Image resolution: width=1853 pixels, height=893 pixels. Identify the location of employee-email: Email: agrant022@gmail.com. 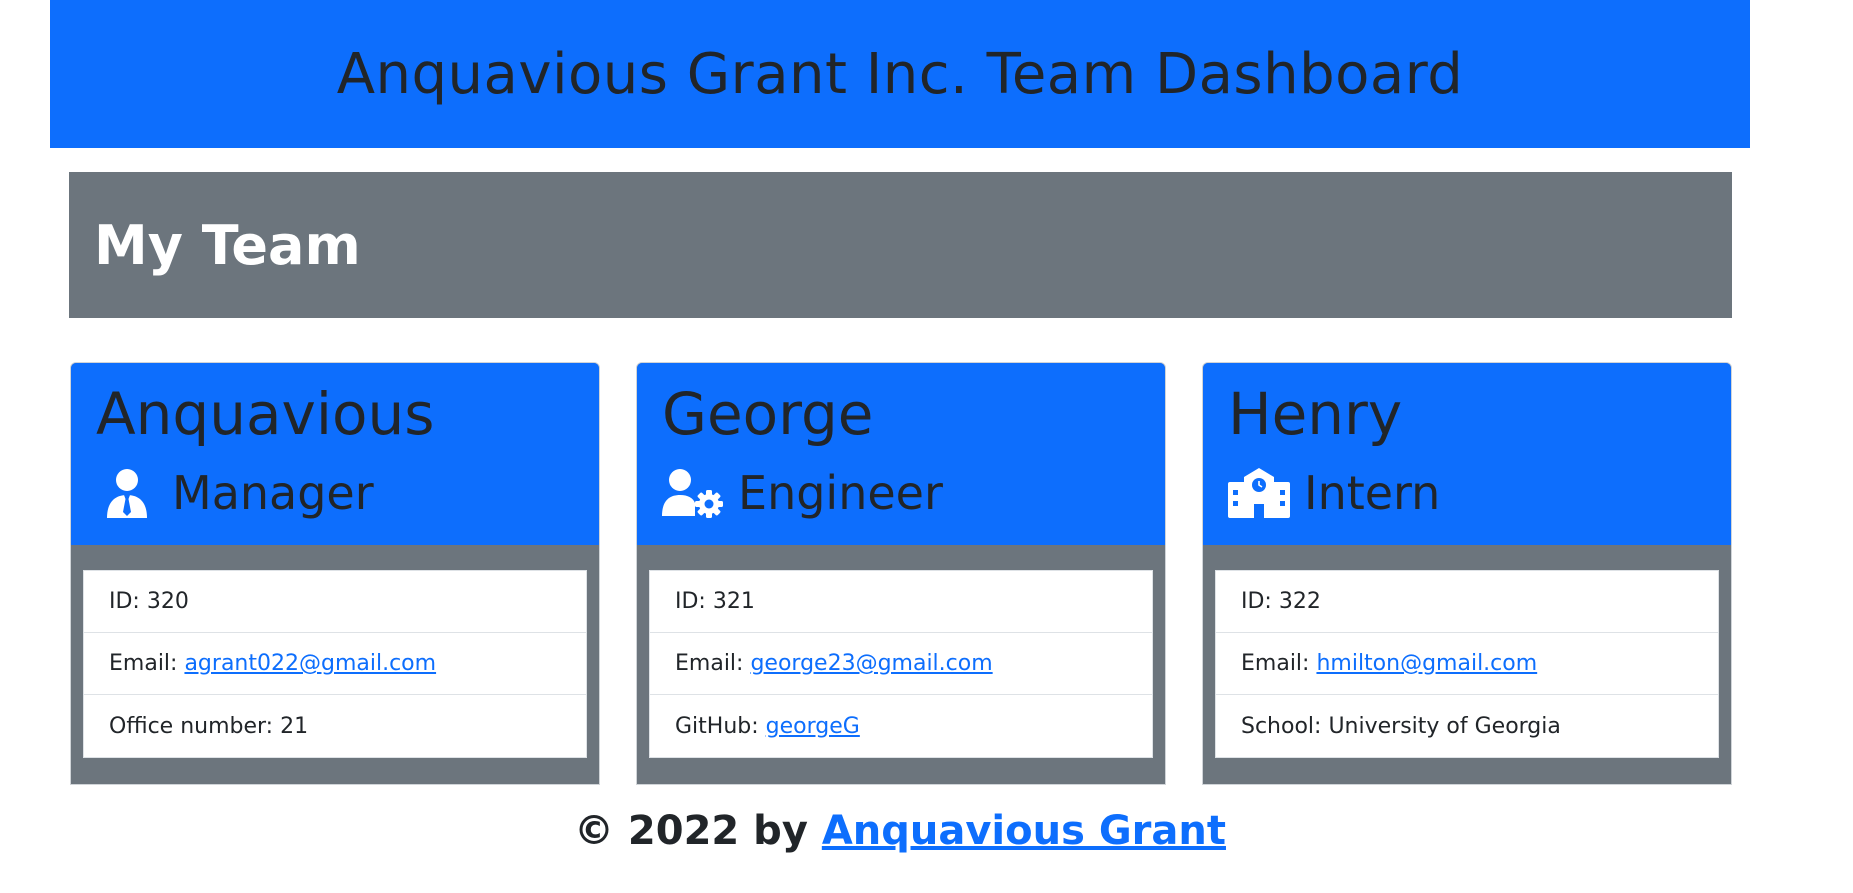
(335, 664).